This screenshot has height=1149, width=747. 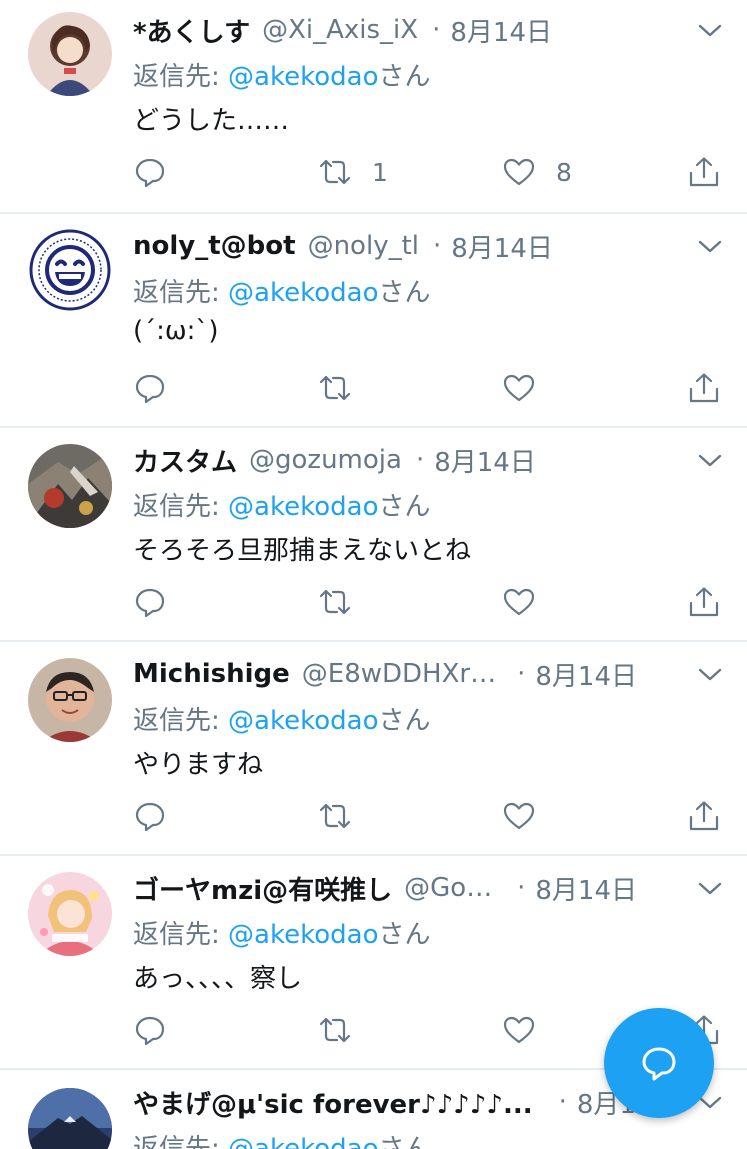 What do you see at coordinates (404, 293) in the screenshot?
I see `reply-to-suffix: さん` at bounding box center [404, 293].